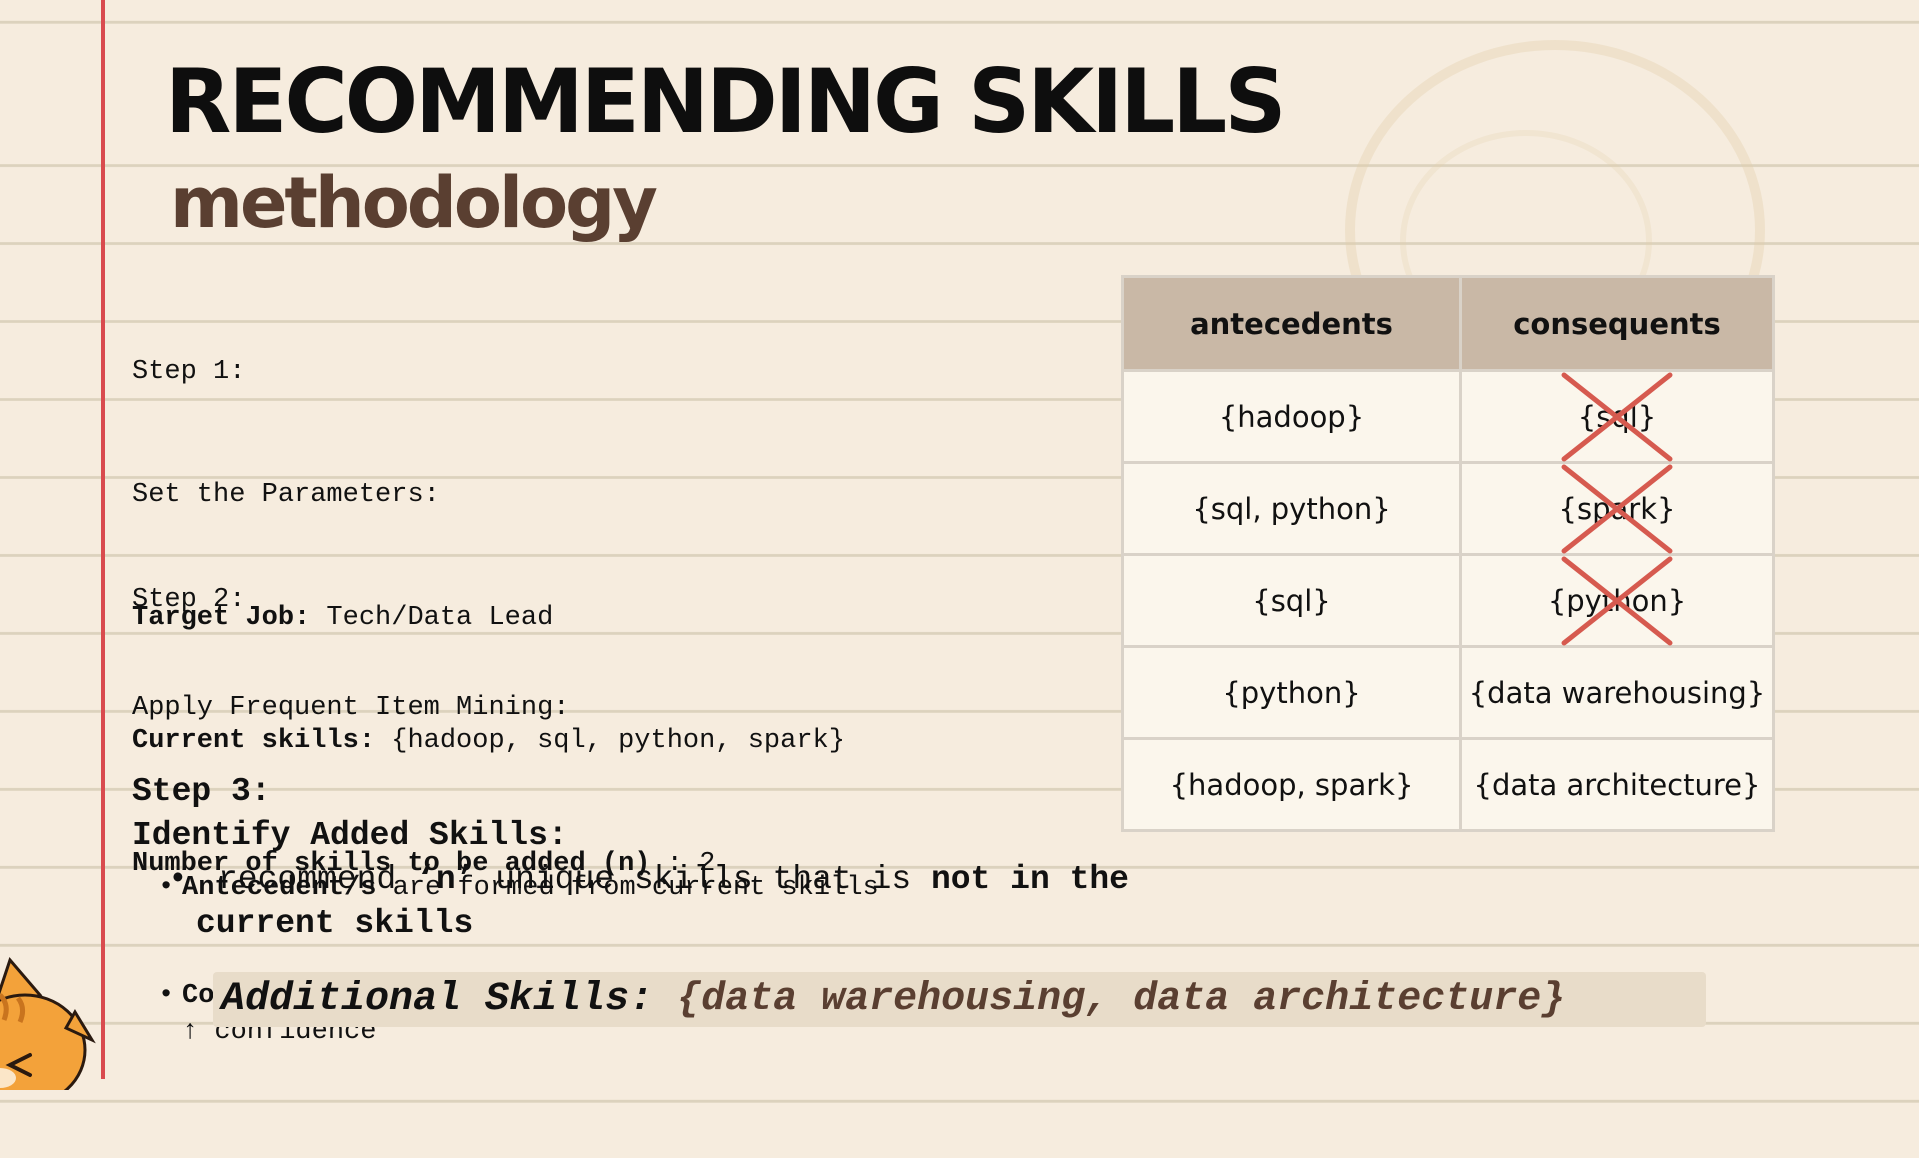 This screenshot has width=1919, height=1158. Describe the element at coordinates (1291, 416) in the screenshot. I see `antecedent-cell: {hadoop}` at that location.